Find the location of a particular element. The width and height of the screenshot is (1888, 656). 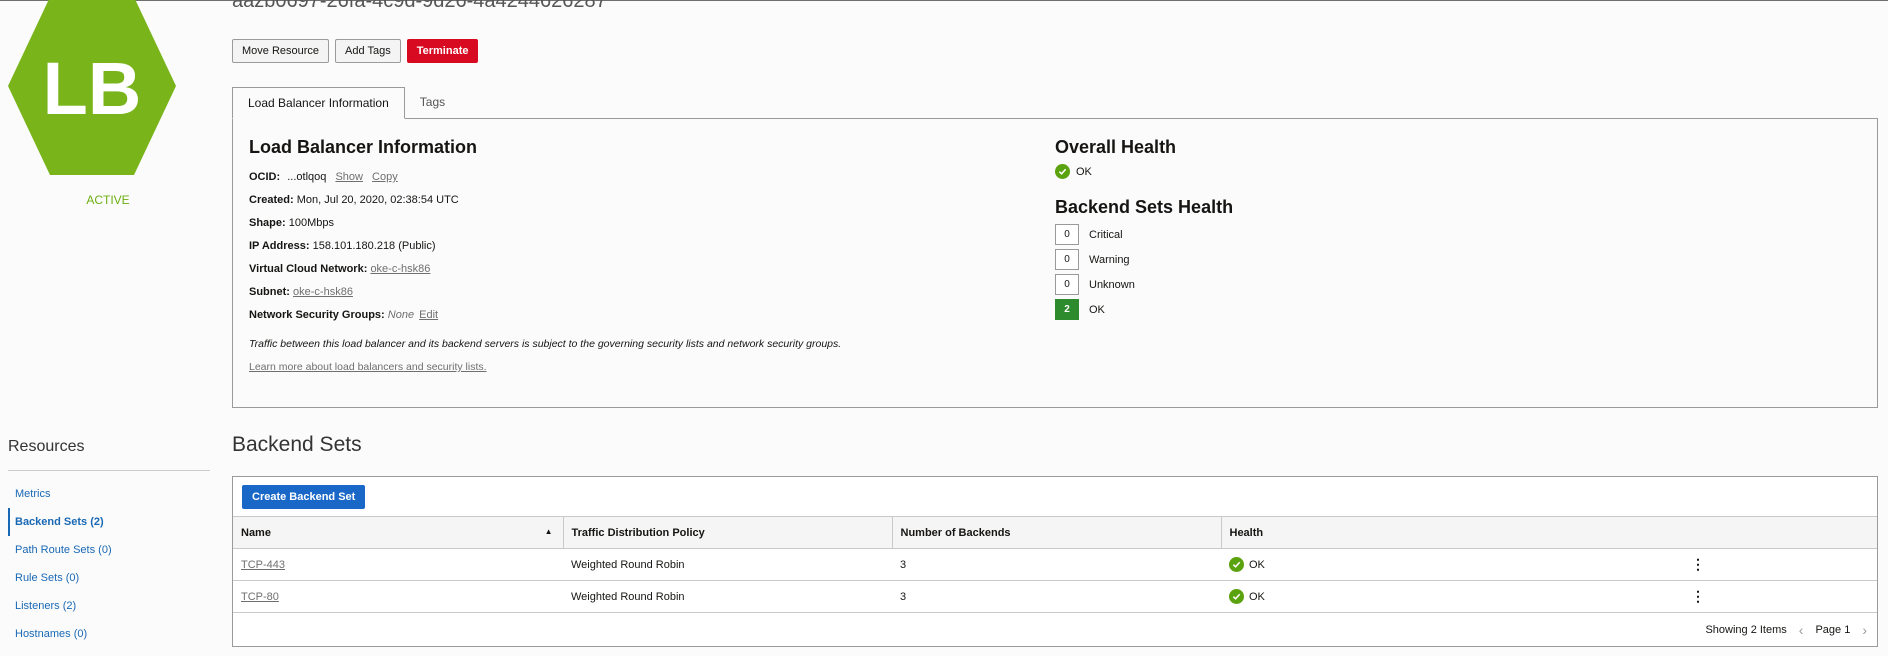

move-resource-button: Move Resource is located at coordinates (281, 51).